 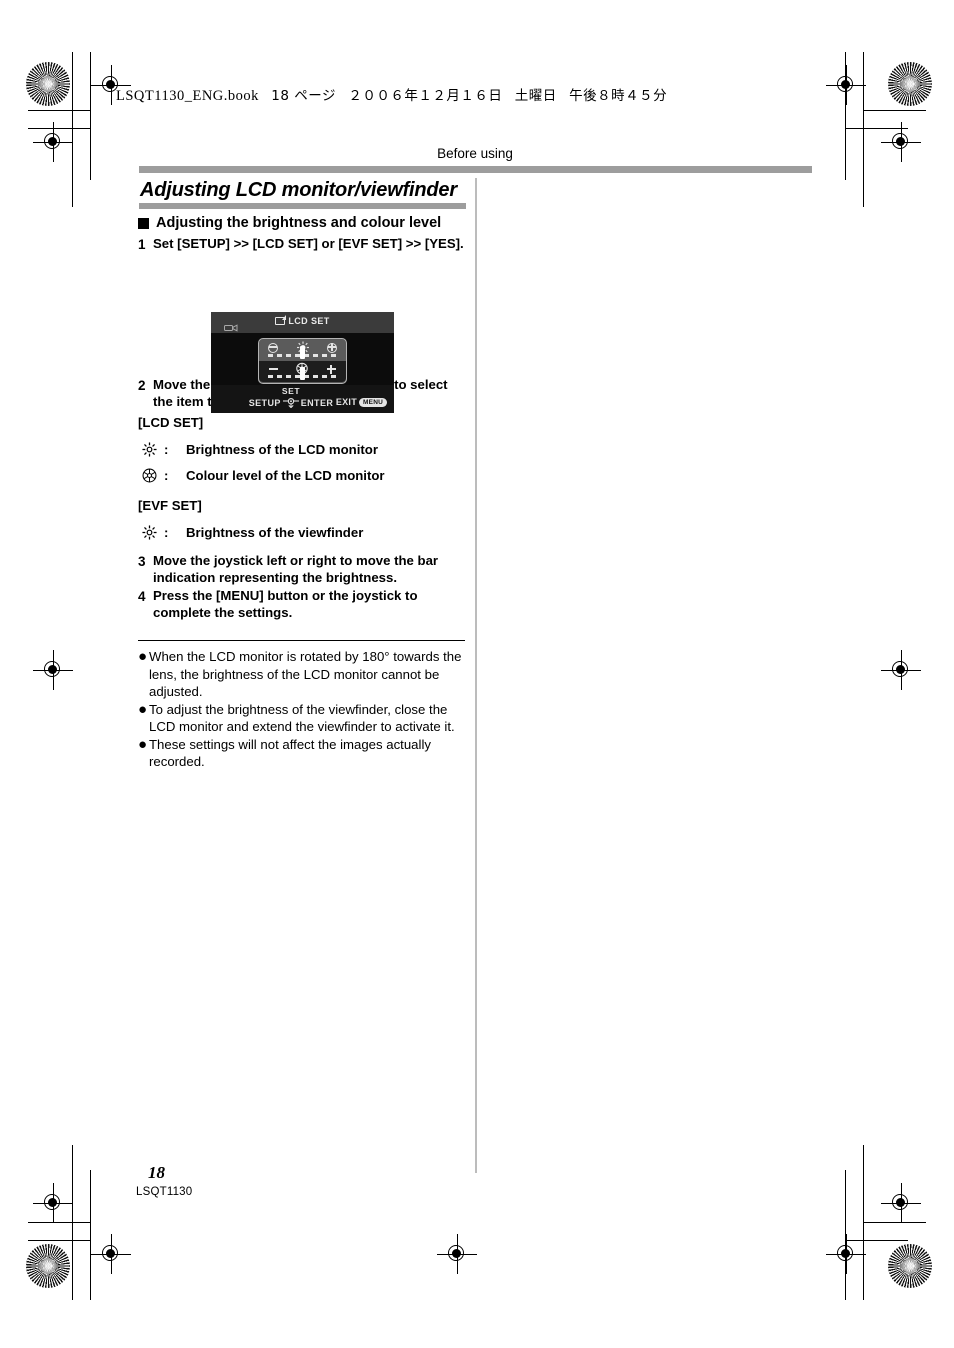 What do you see at coordinates (302, 206) in the screenshot?
I see `title-underline-rule` at bounding box center [302, 206].